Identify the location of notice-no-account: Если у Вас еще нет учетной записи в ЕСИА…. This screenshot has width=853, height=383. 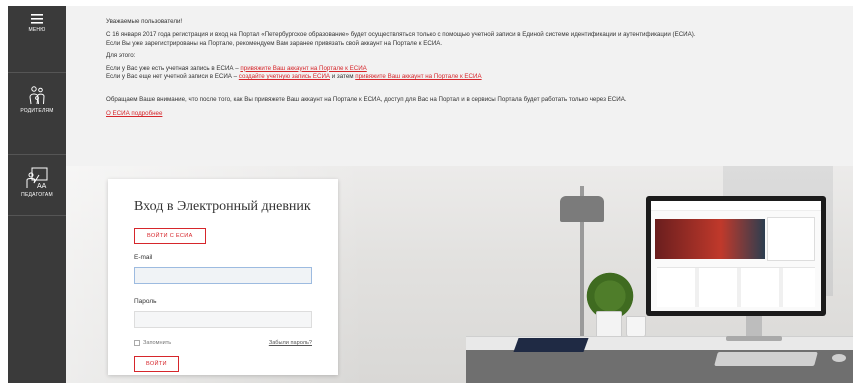
(479, 77).